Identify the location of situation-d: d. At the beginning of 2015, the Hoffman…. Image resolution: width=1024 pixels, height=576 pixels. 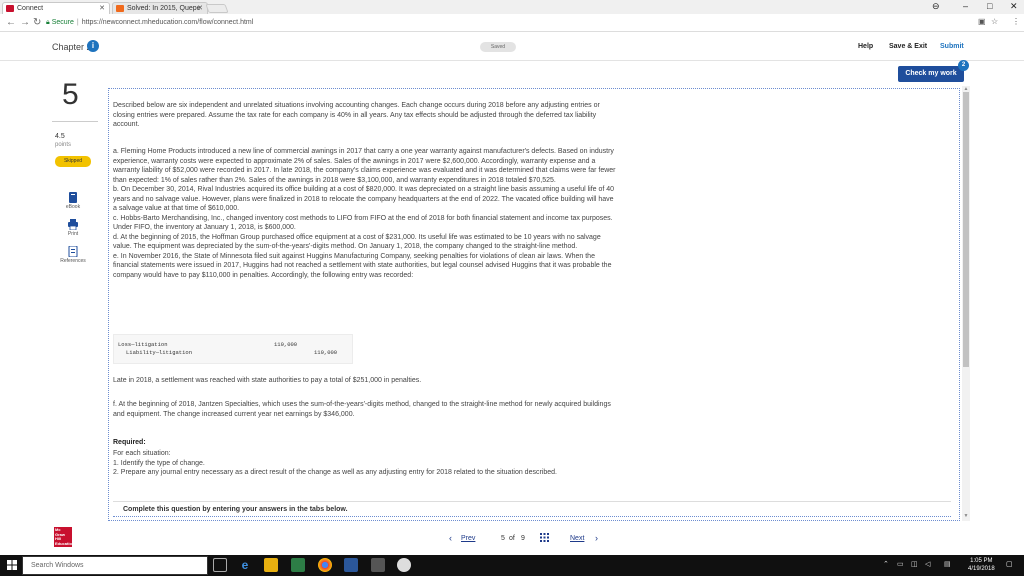
(357, 242).